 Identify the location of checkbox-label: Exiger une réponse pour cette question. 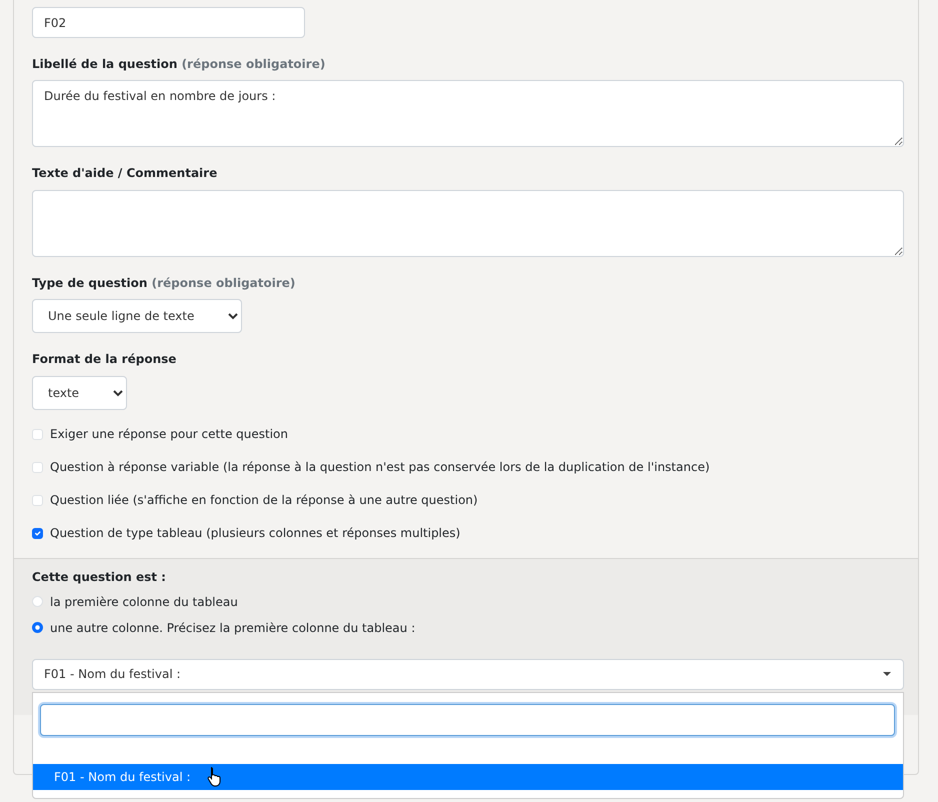
(169, 435).